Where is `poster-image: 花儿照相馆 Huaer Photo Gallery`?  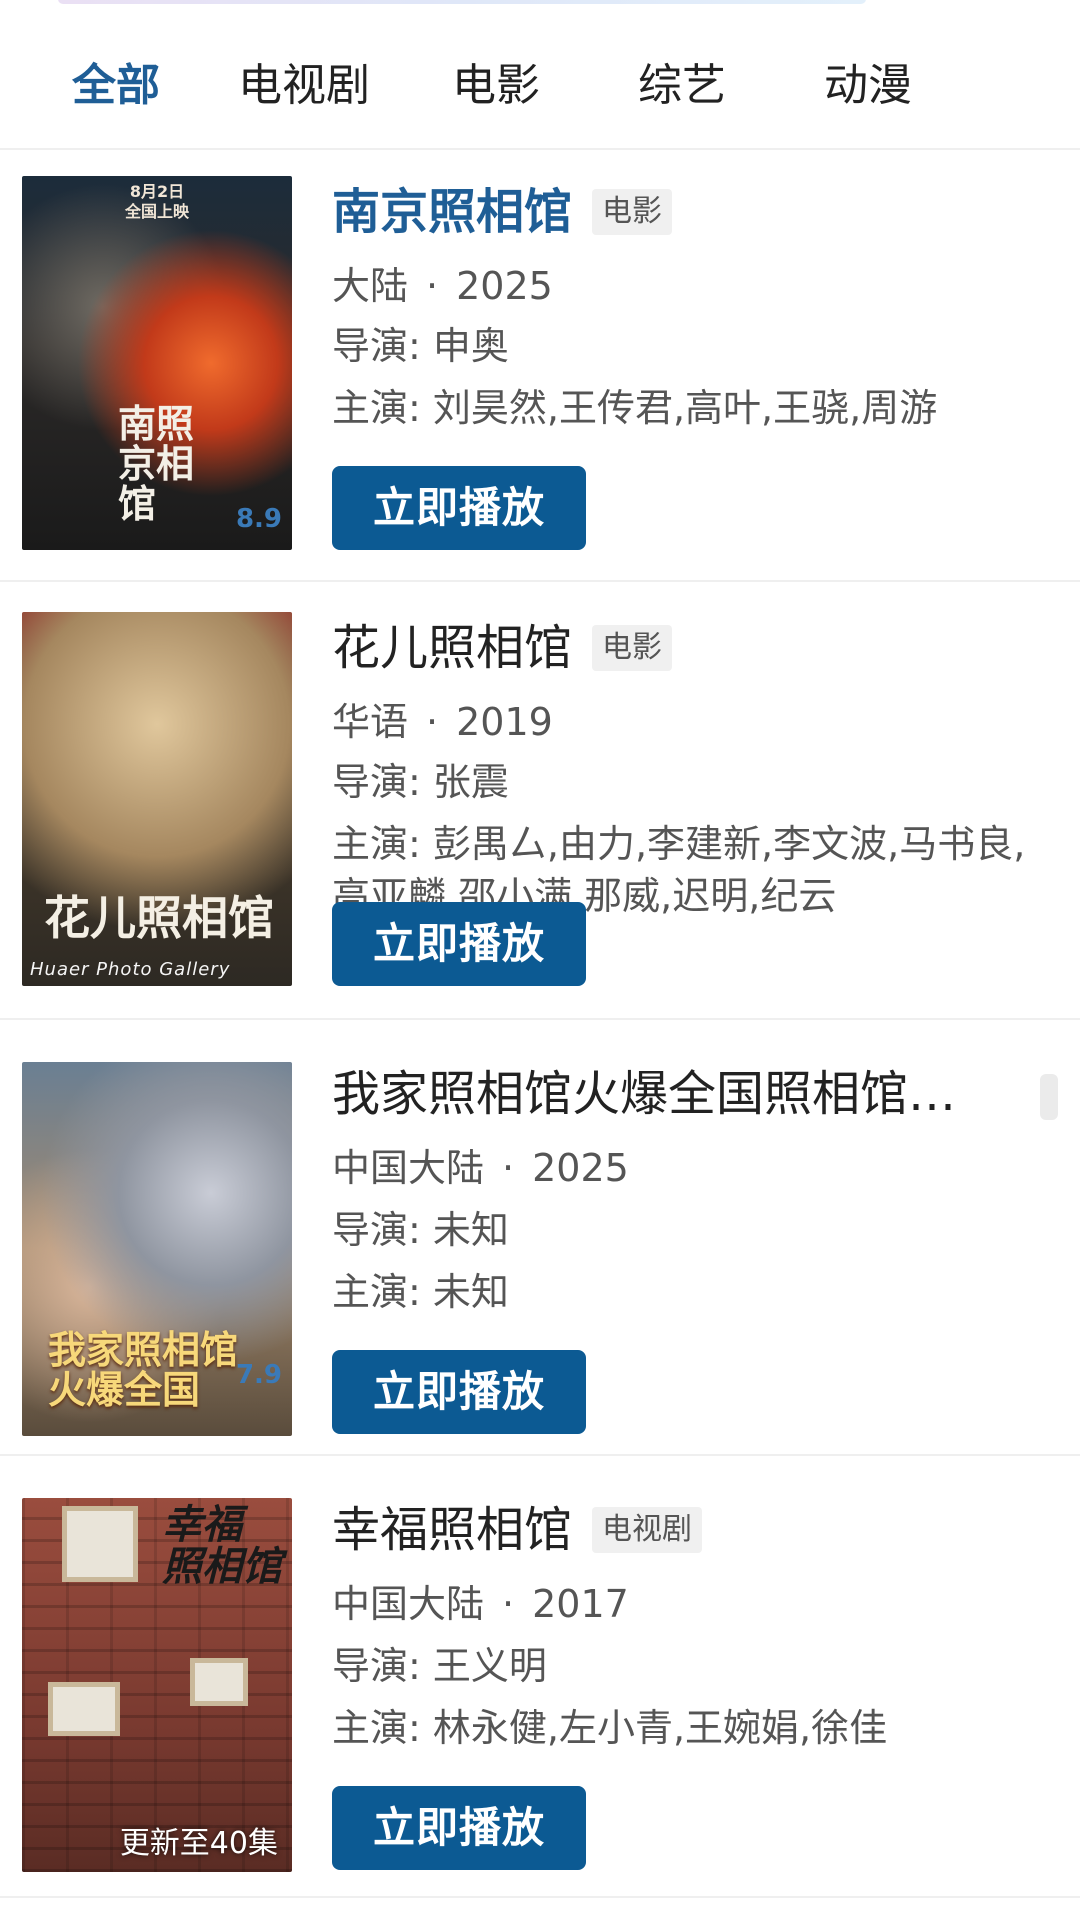
poster-image: 花儿照相馆 Huaer Photo Gallery is located at coordinates (157, 799).